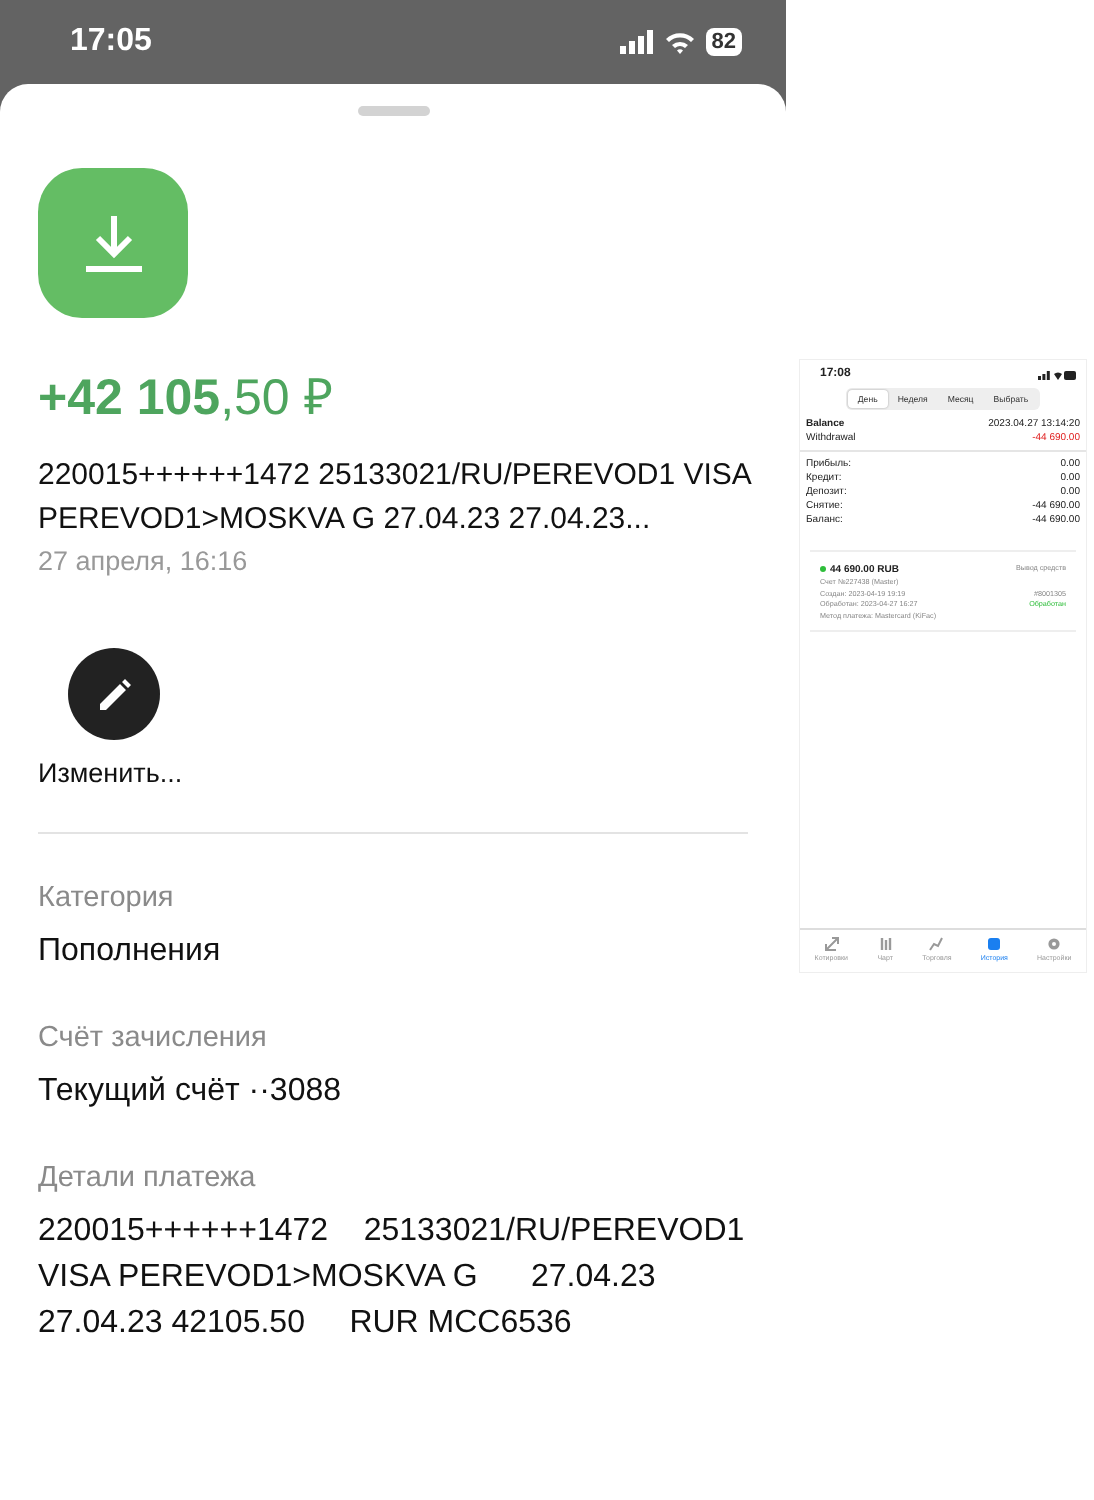 Image resolution: width=1094 pixels, height=1500 pixels. What do you see at coordinates (191, 1092) in the screenshot?
I see `field-value: Текущий счёт ··3088` at bounding box center [191, 1092].